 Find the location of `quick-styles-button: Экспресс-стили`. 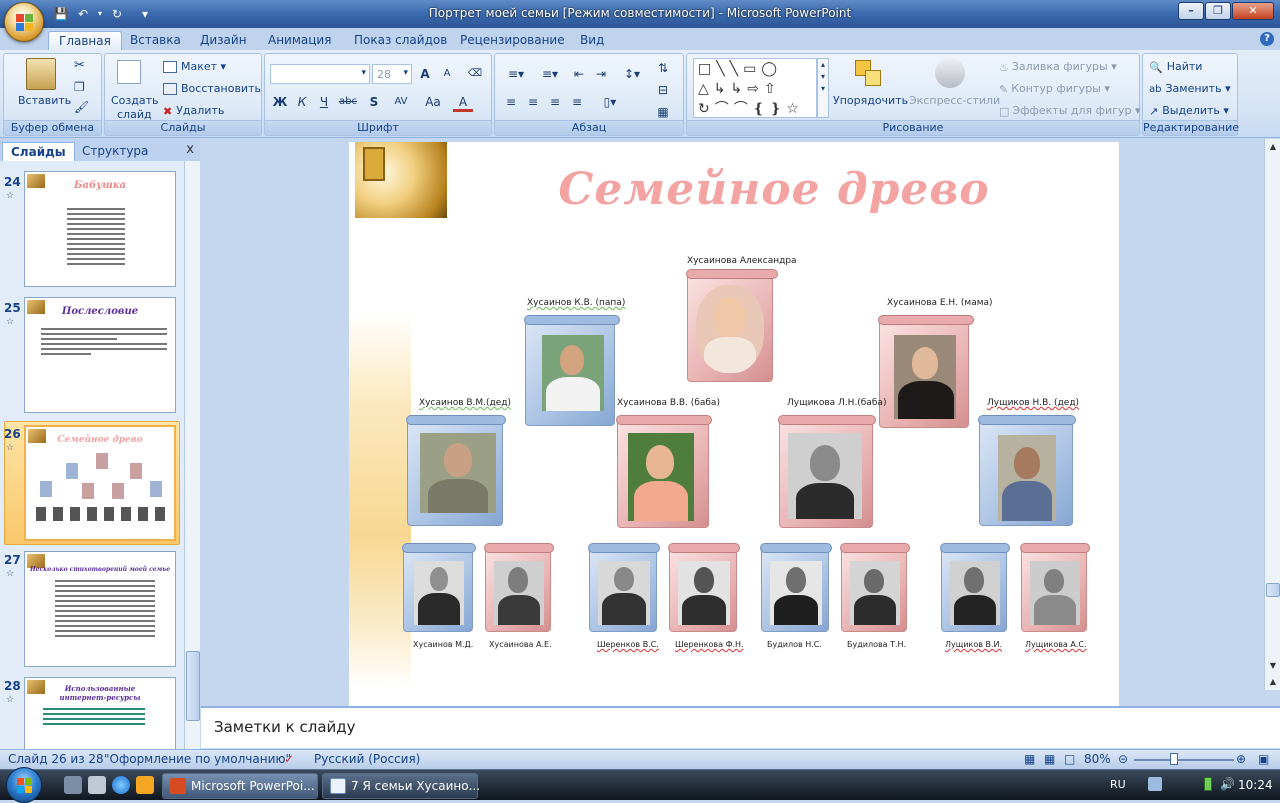

quick-styles-button: Экспресс-стили is located at coordinates (954, 100).